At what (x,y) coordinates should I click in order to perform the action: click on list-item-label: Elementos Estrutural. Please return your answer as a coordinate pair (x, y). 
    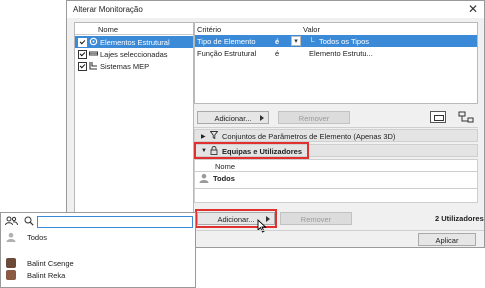
    Looking at the image, I should click on (135, 42).